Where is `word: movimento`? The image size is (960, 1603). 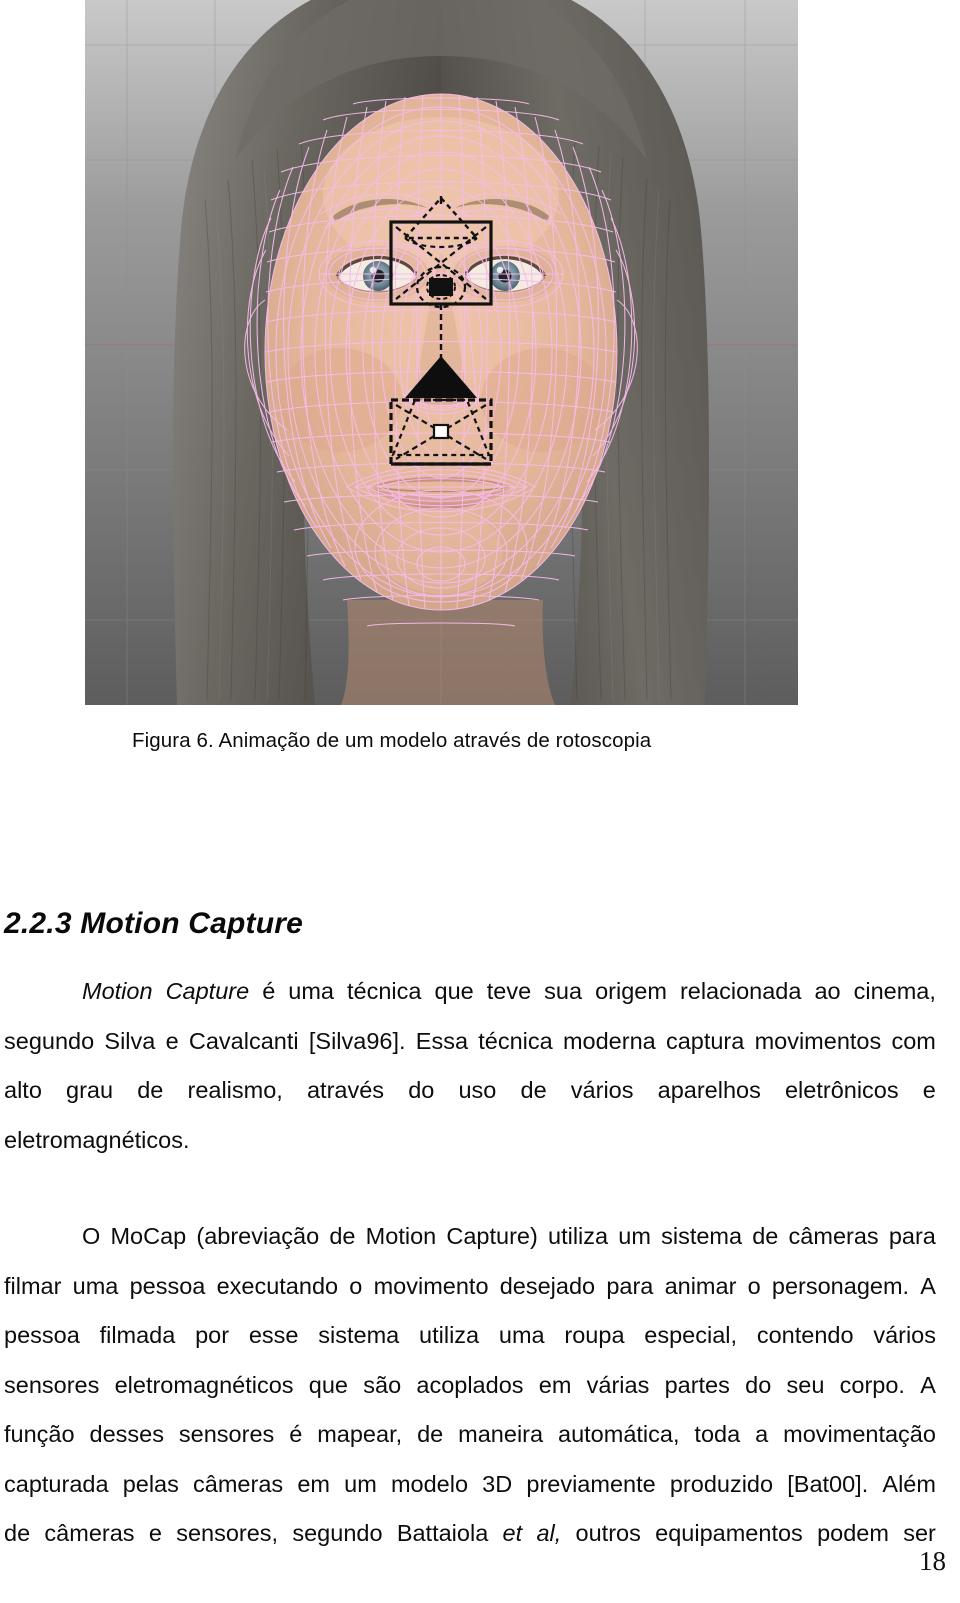 word: movimento is located at coordinates (431, 1285).